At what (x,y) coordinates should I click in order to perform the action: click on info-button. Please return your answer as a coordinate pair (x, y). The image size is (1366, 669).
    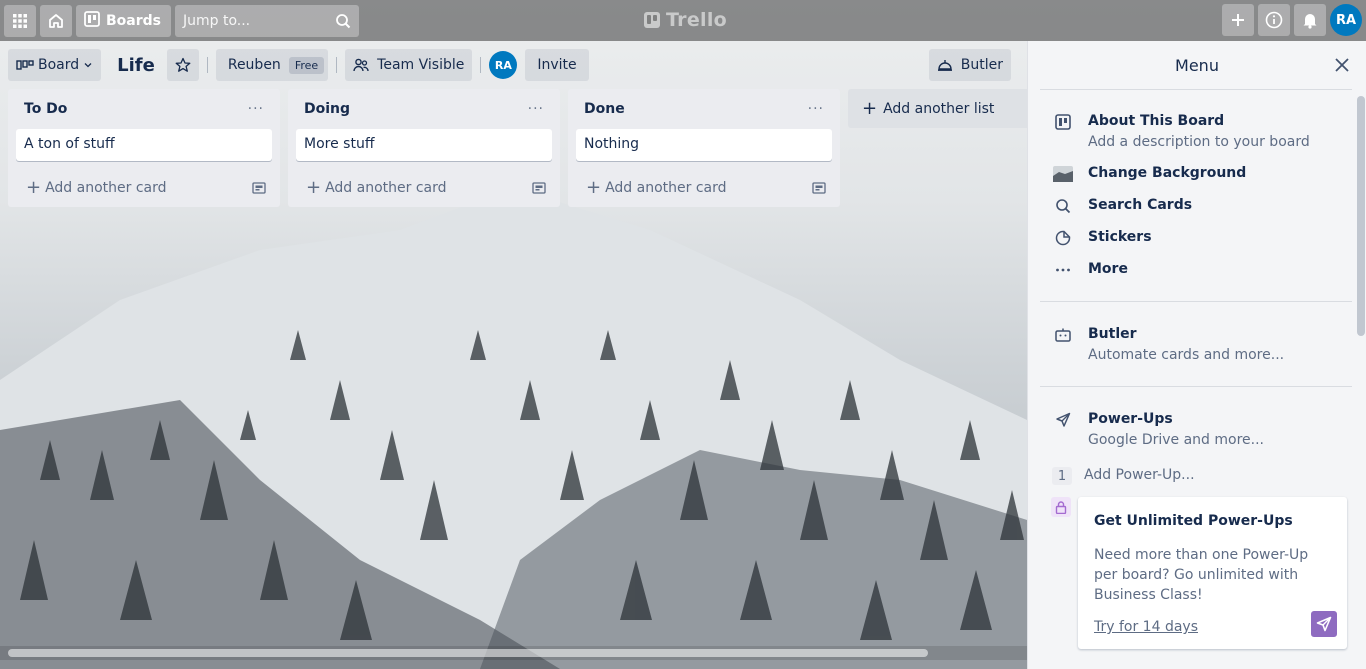
    Looking at the image, I should click on (1274, 20).